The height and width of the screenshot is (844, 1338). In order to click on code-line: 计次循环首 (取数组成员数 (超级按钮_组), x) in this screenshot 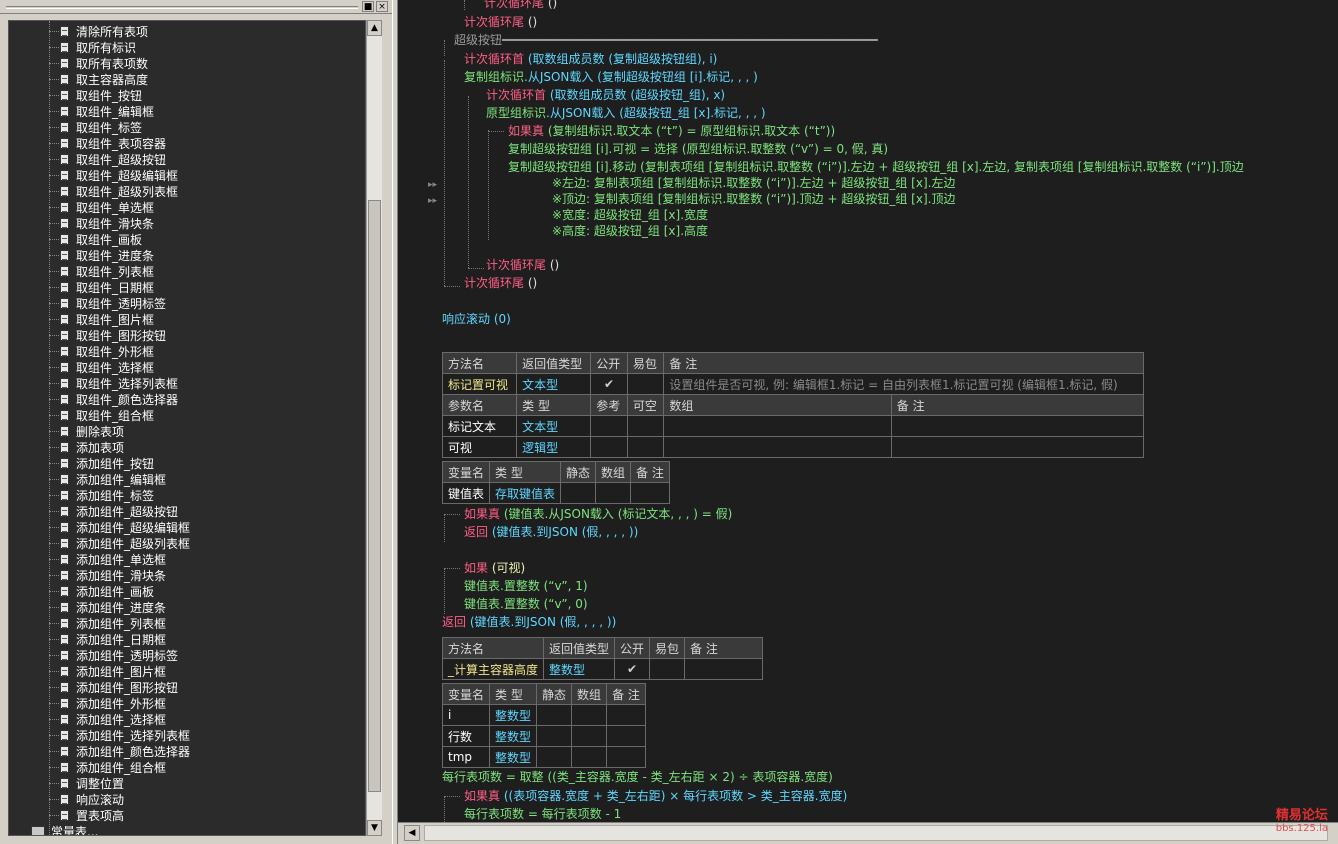, I will do `click(605, 95)`.